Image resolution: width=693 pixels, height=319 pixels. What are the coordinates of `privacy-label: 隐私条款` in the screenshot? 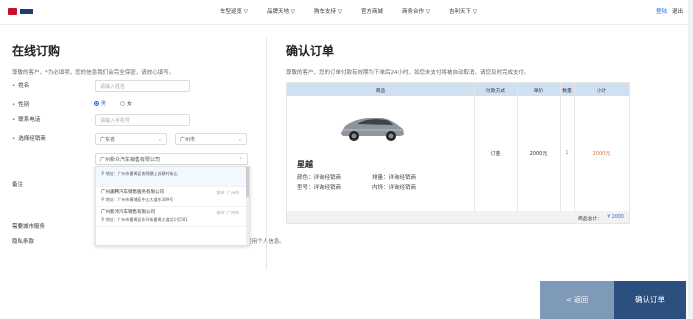 It's located at (23, 242).